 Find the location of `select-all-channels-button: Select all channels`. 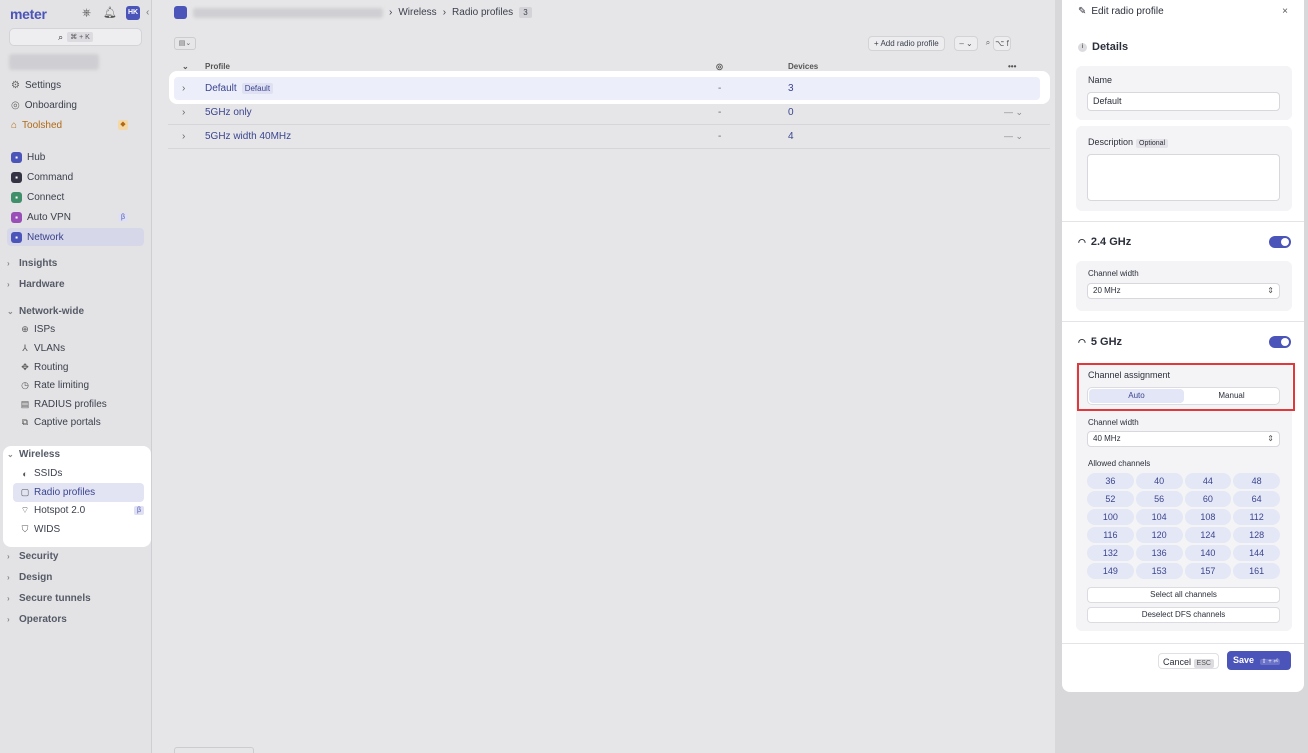

select-all-channels-button: Select all channels is located at coordinates (1183, 595).